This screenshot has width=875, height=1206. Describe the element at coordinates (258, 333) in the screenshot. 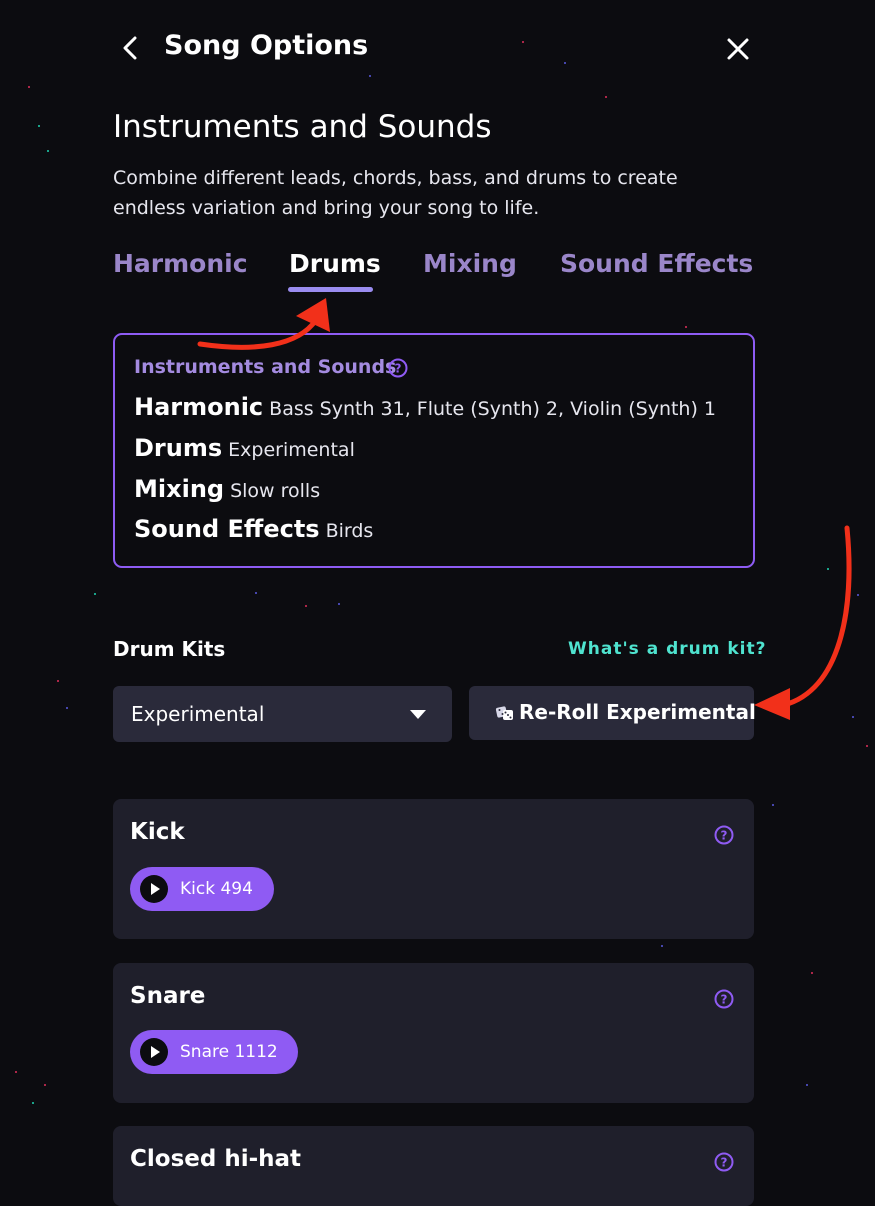

I see `annotation-arrow-tab` at that location.